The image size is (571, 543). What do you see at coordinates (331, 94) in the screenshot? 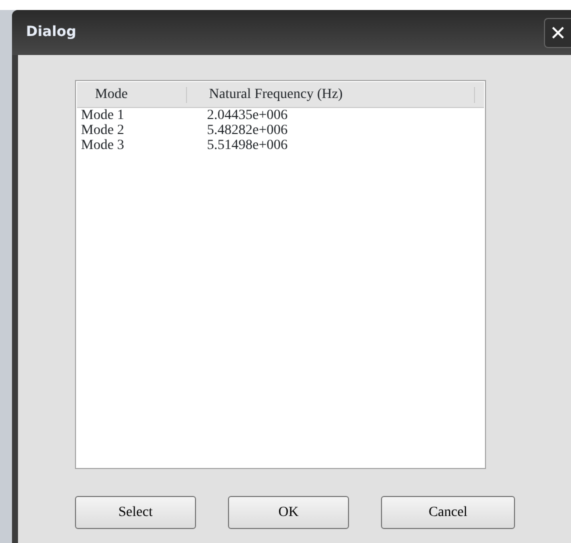
I see `column-header: Natural Frequency (Hz)` at bounding box center [331, 94].